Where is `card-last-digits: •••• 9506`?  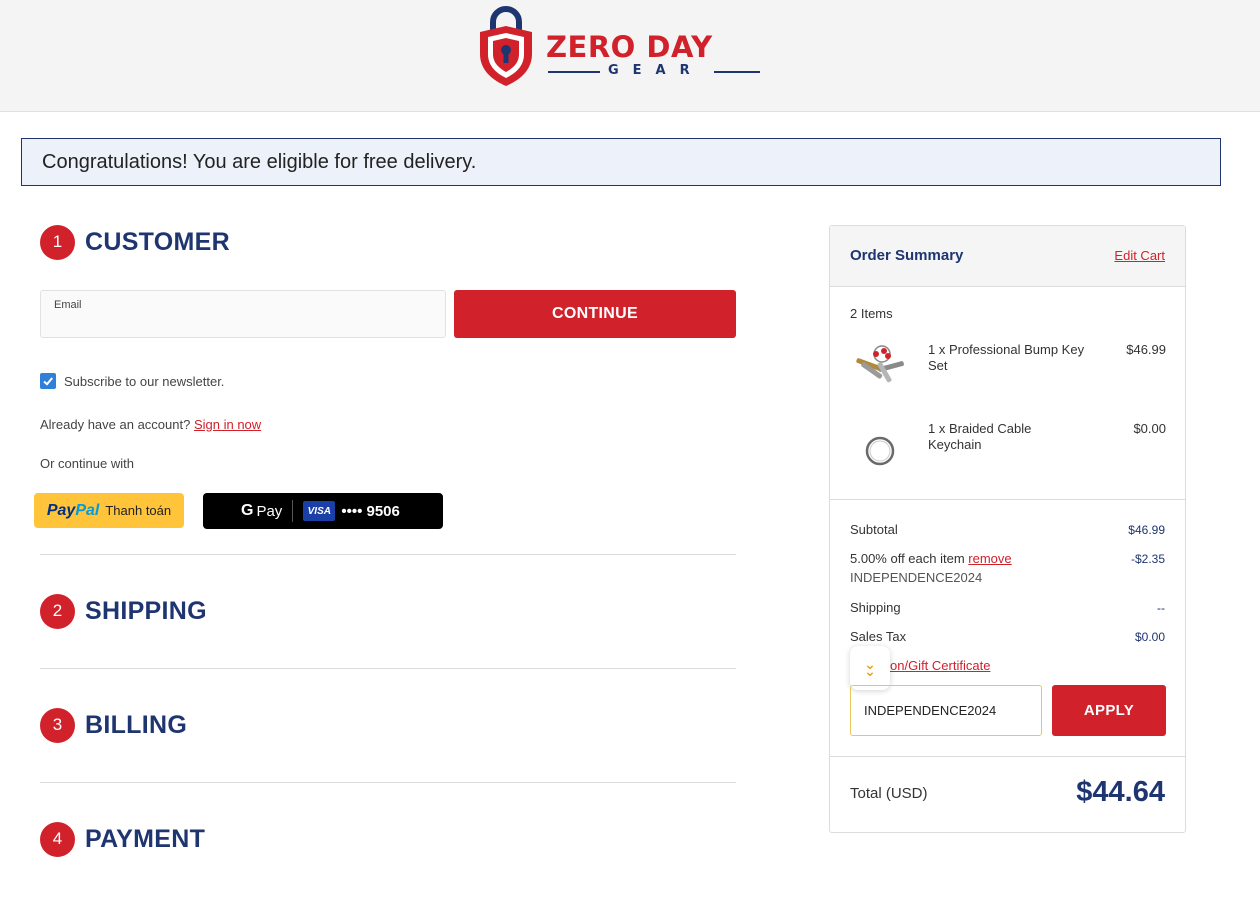 card-last-digits: •••• 9506 is located at coordinates (370, 511).